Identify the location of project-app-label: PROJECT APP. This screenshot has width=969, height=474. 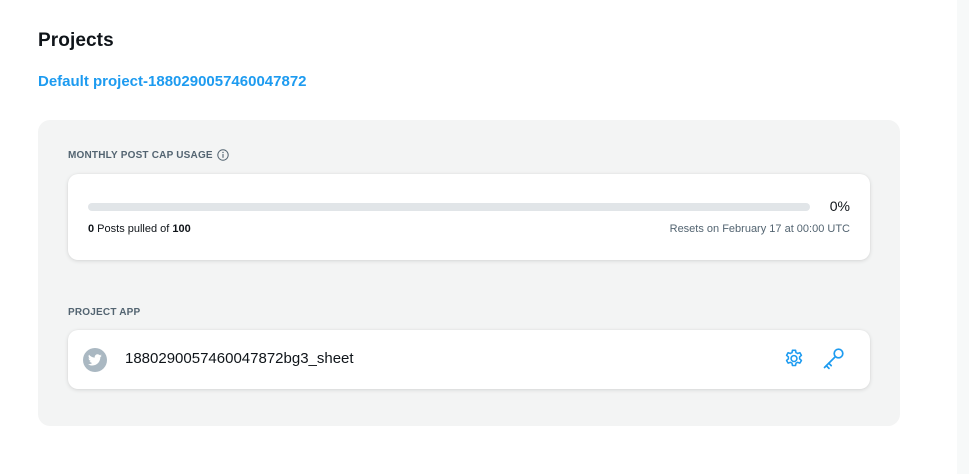
(104, 312).